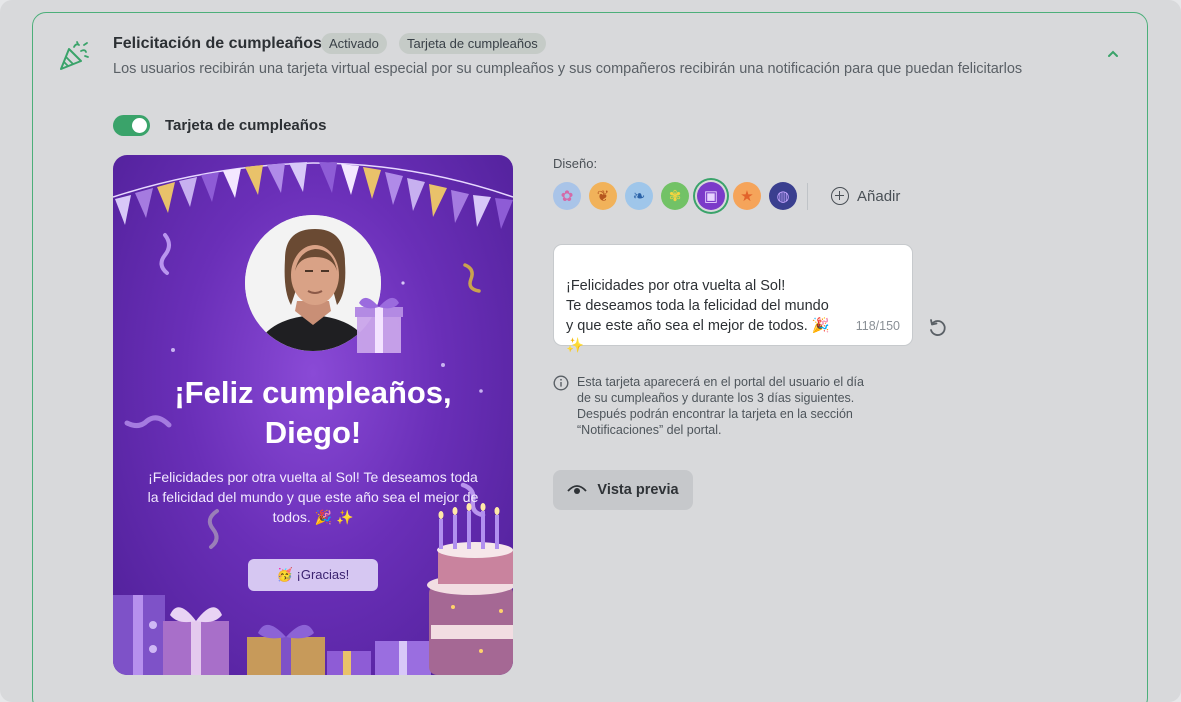 The height and width of the screenshot is (702, 1181). I want to click on design-swatch-gift: ▣, so click(711, 196).